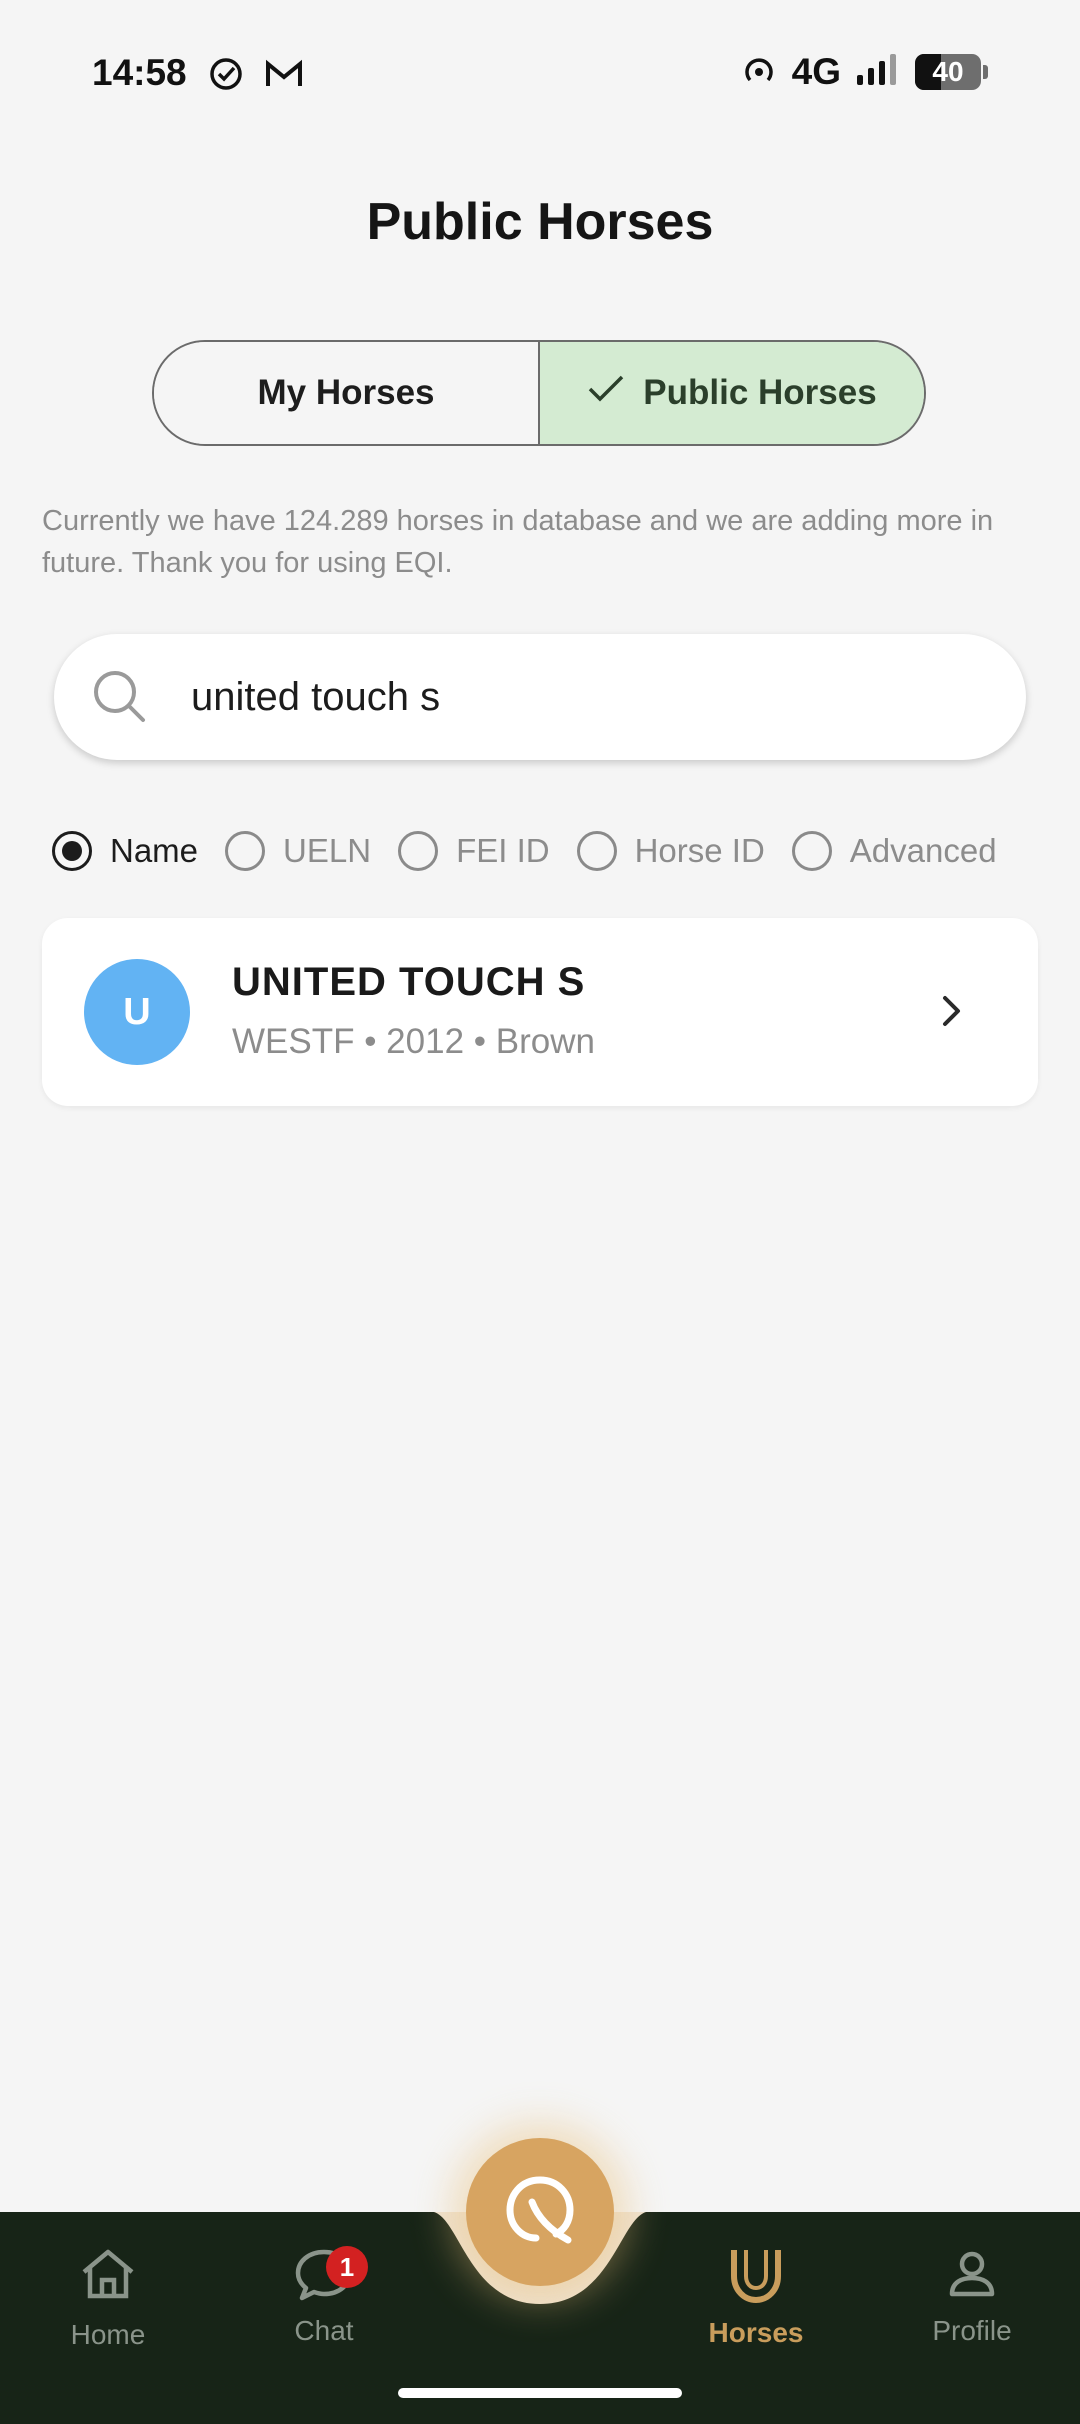  I want to click on search-icon, so click(120, 699).